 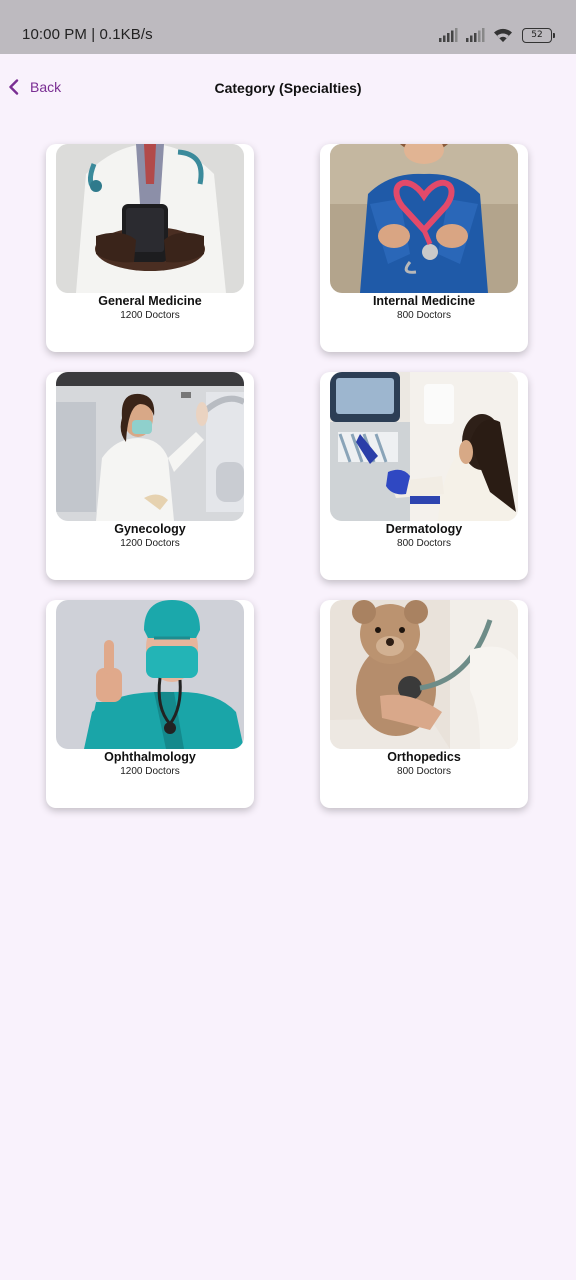 I want to click on page-title: Category (Specialties), so click(x=288, y=88).